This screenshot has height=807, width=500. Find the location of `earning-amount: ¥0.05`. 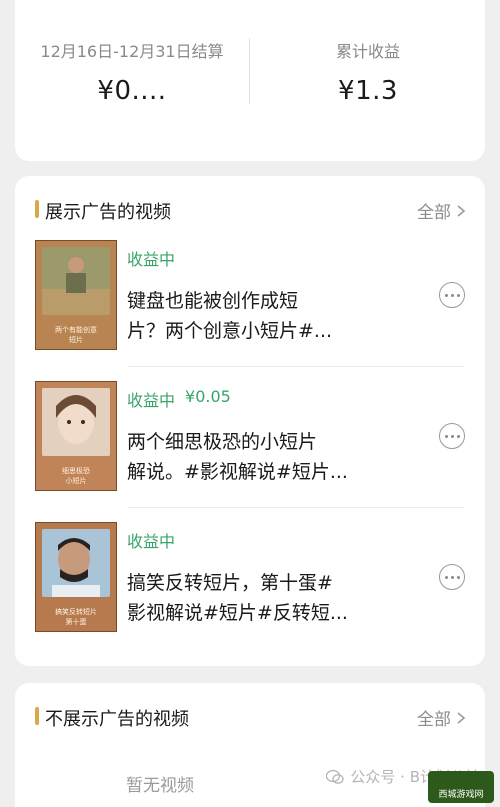

earning-amount: ¥0.05 is located at coordinates (208, 396).